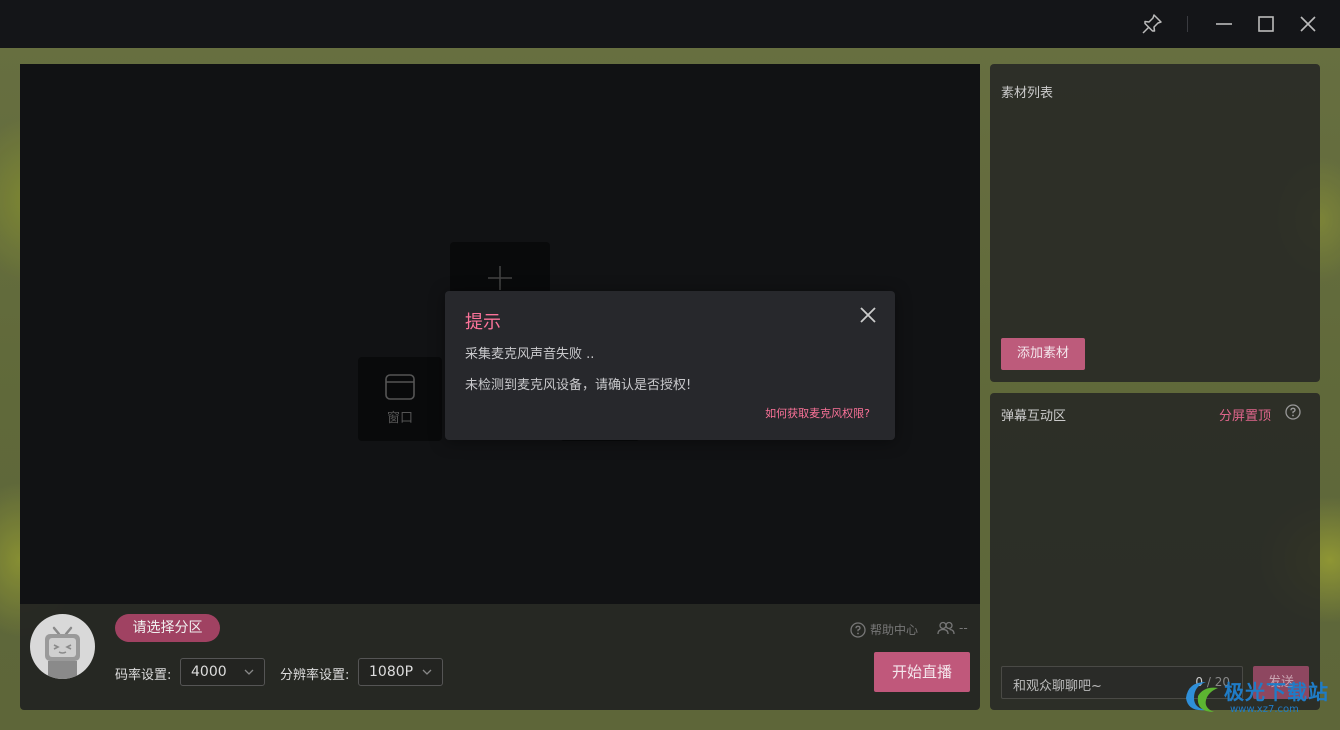  What do you see at coordinates (1057, 686) in the screenshot?
I see `chat-input-placeholder: 和观众聊聊吧~` at bounding box center [1057, 686].